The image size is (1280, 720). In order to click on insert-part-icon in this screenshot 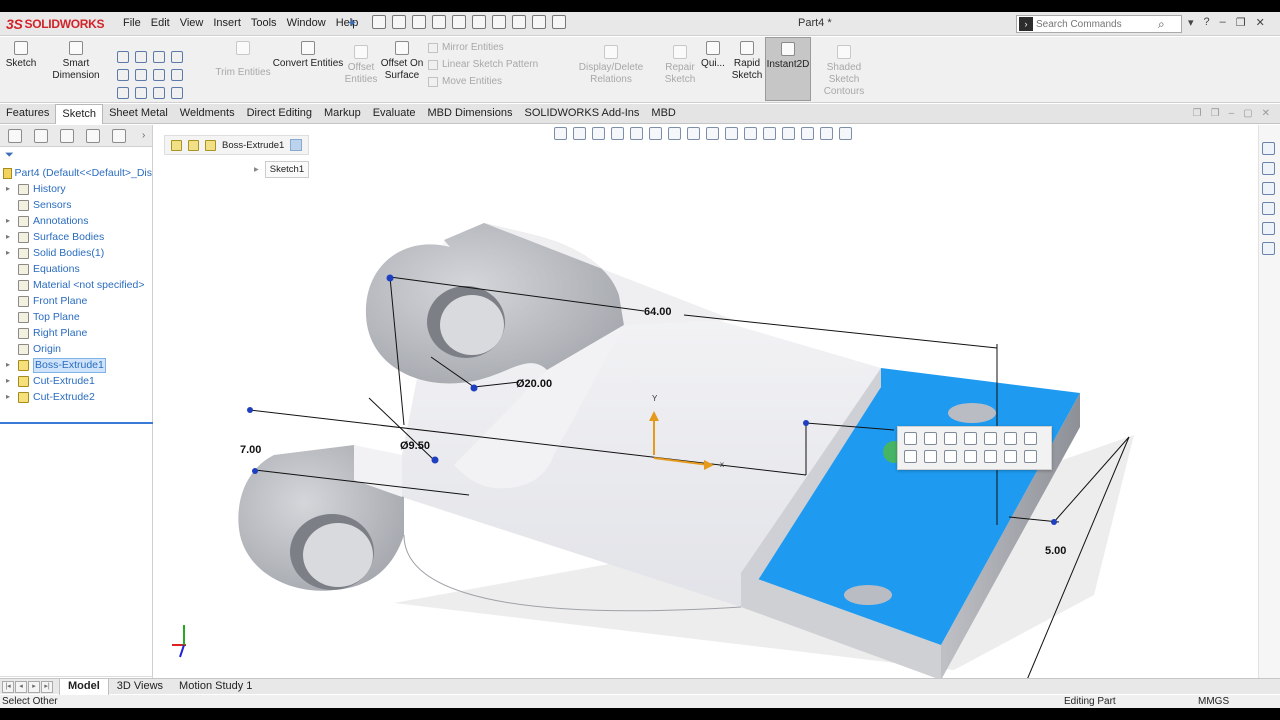, I will do `click(1030, 456)`.